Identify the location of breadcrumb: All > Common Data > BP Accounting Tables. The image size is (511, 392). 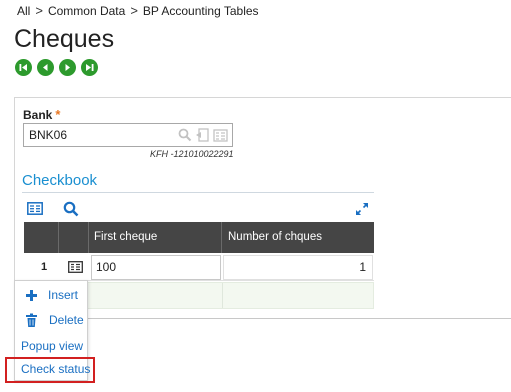
(138, 10).